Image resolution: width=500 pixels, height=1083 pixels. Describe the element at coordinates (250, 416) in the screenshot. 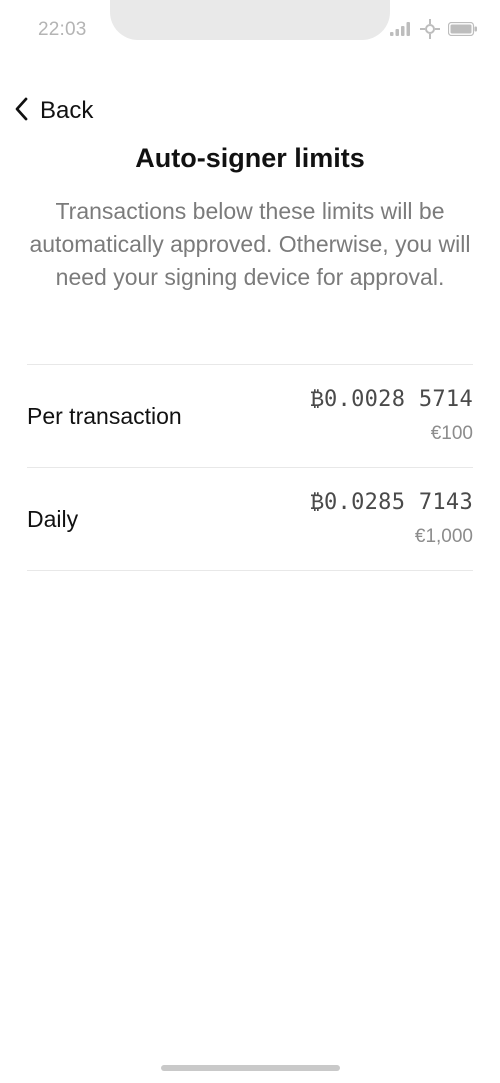

I see `limit-row-per-transaction: Per transaction ₿0.0028 5714 €100` at that location.